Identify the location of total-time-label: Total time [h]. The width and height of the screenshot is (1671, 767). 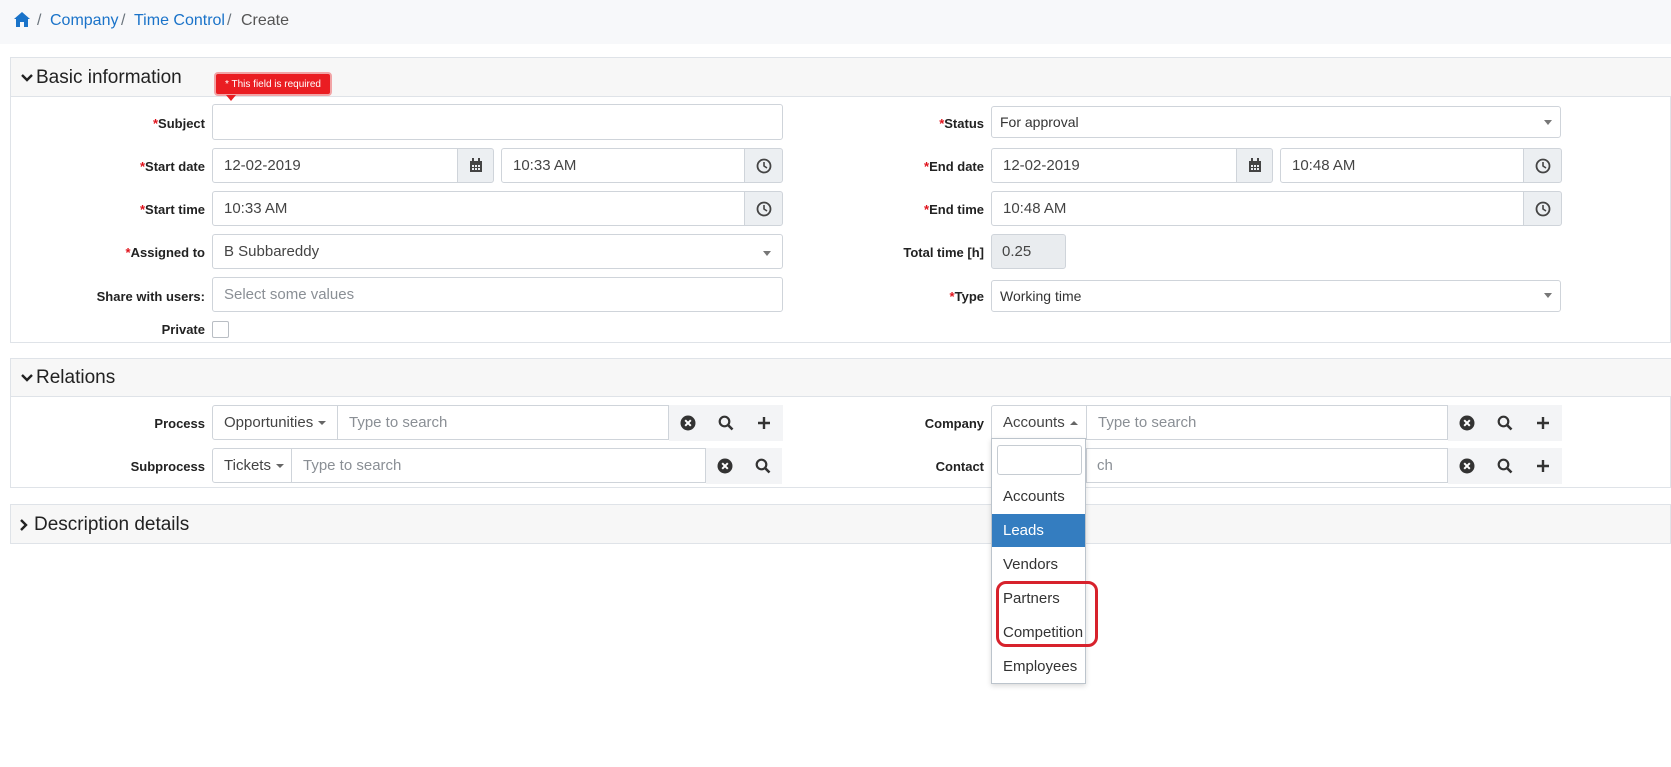
(943, 252).